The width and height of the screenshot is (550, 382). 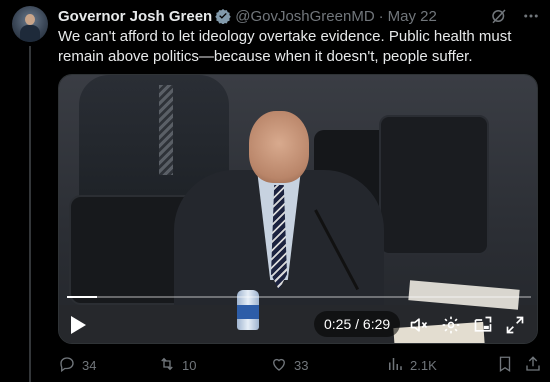 What do you see at coordinates (67, 365) in the screenshot?
I see `reply-icon` at bounding box center [67, 365].